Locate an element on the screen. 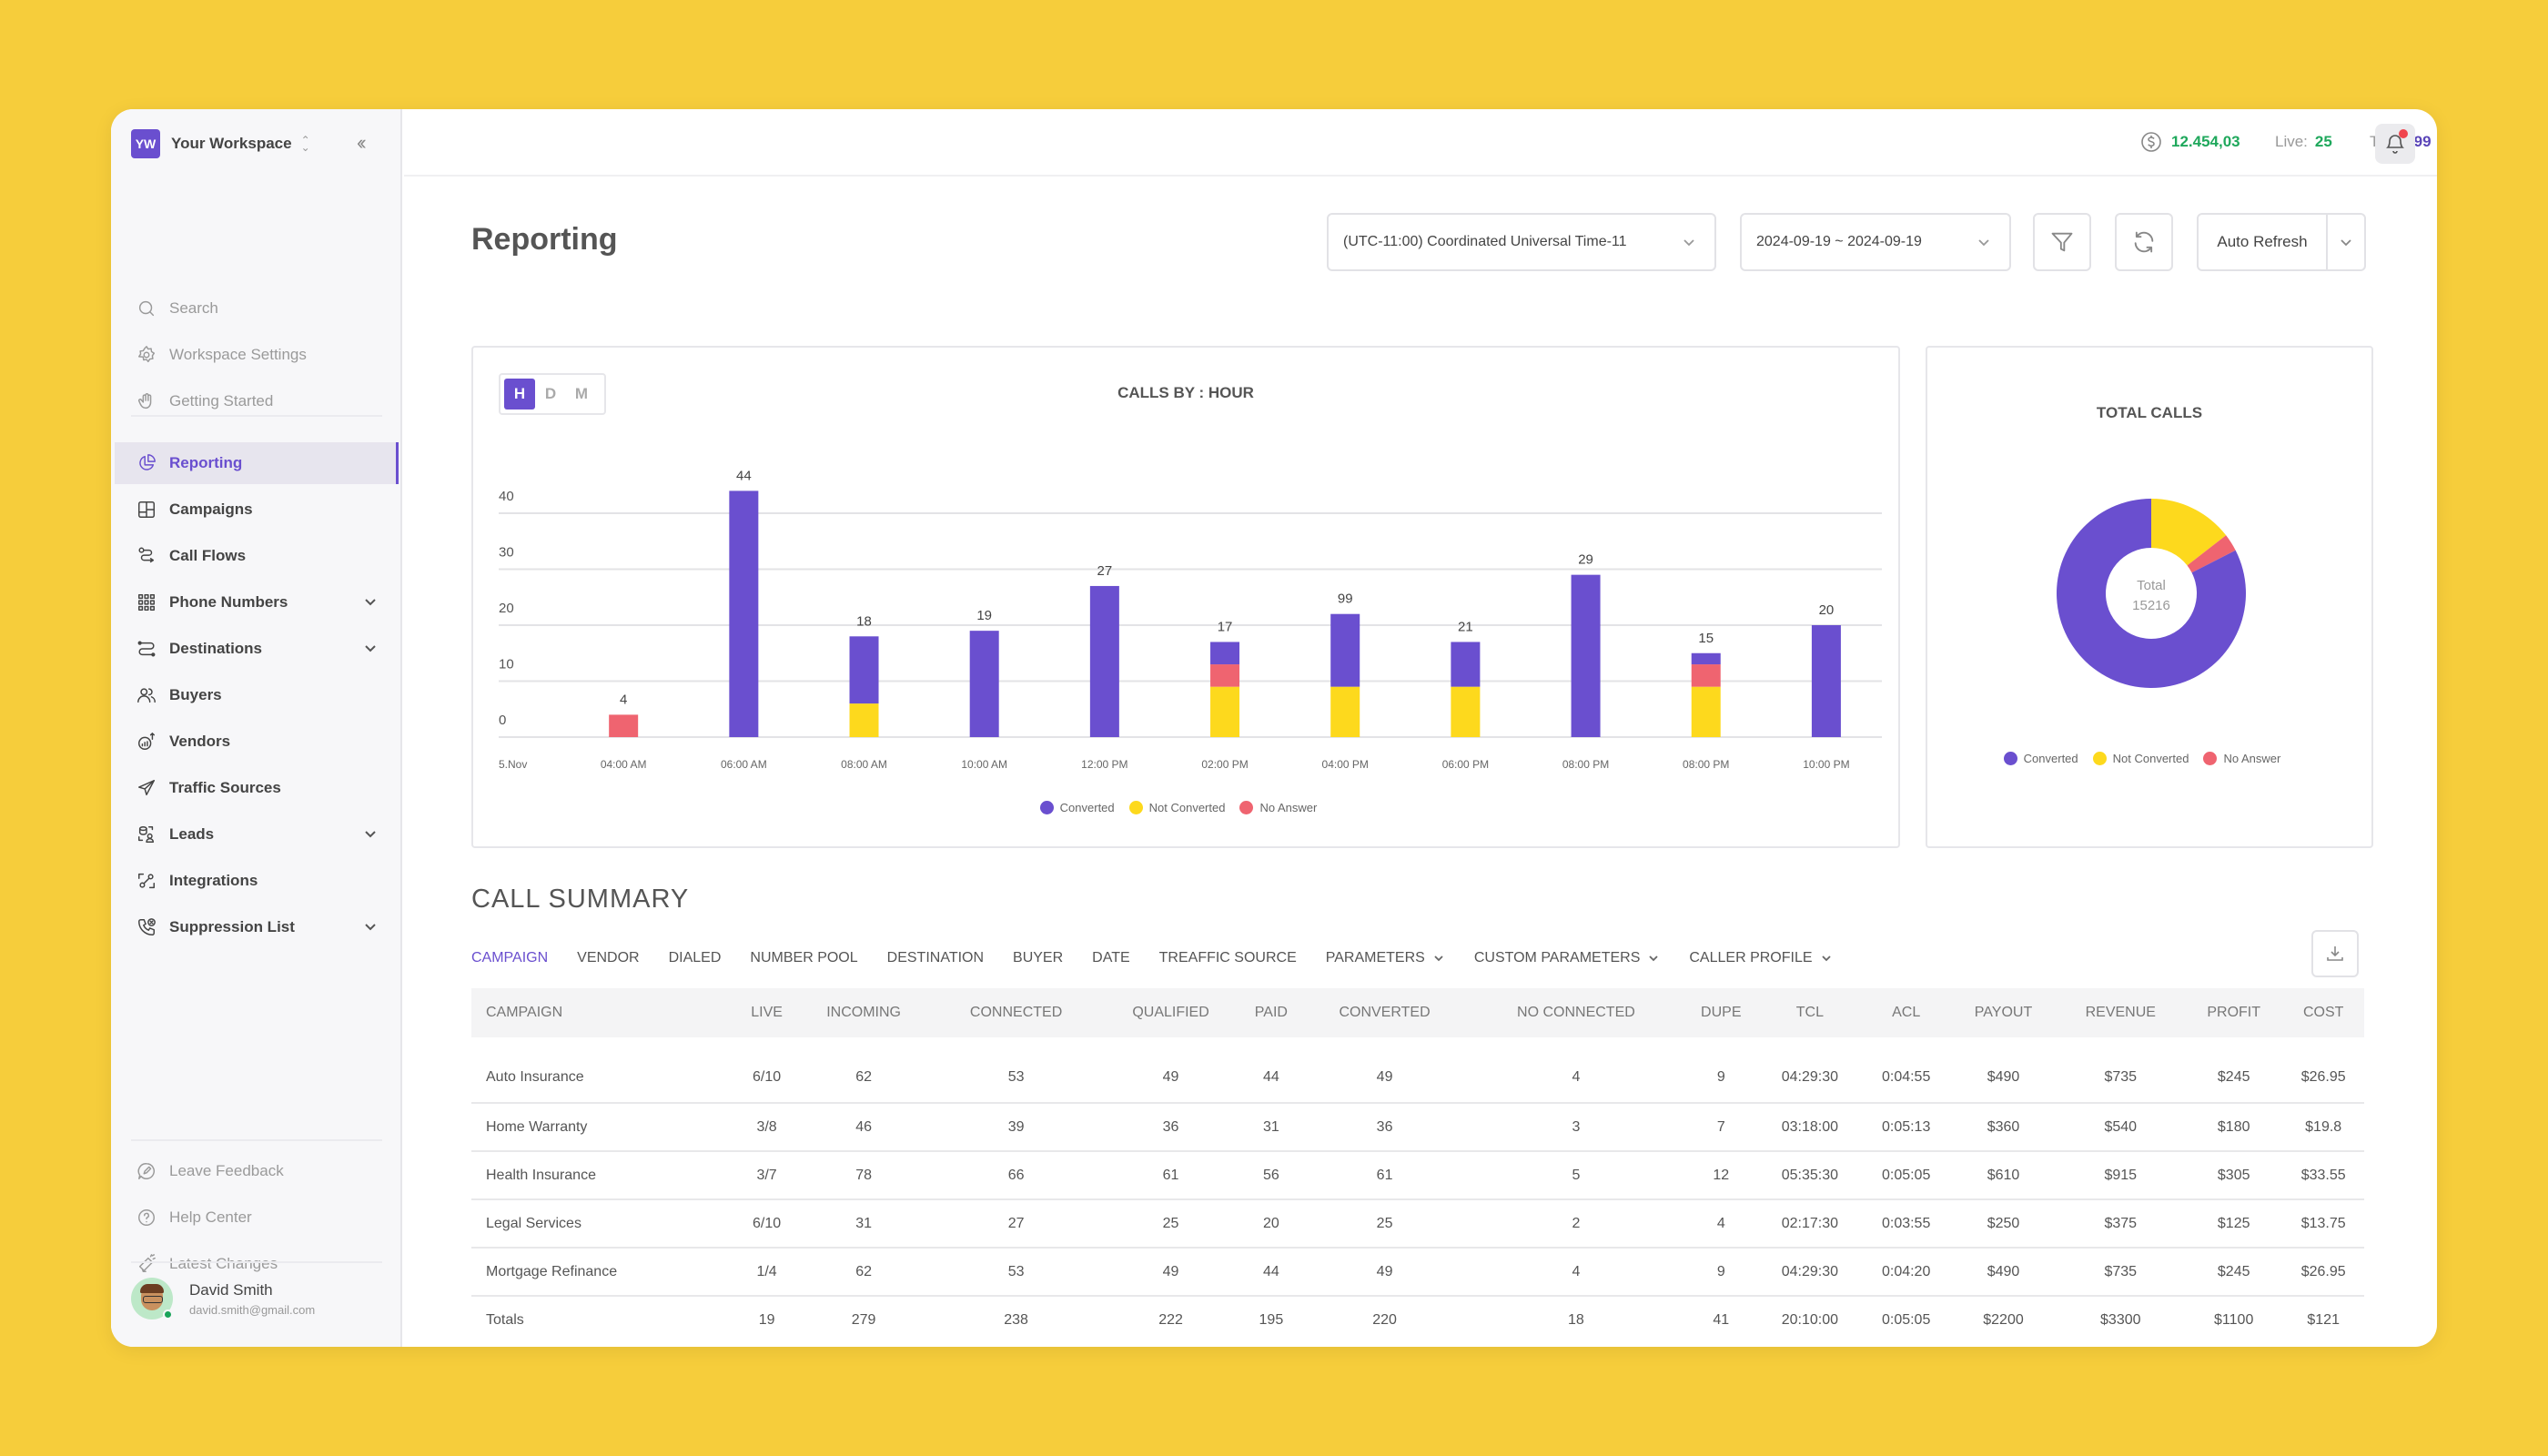  cell-converted: 61 is located at coordinates (1385, 1176).